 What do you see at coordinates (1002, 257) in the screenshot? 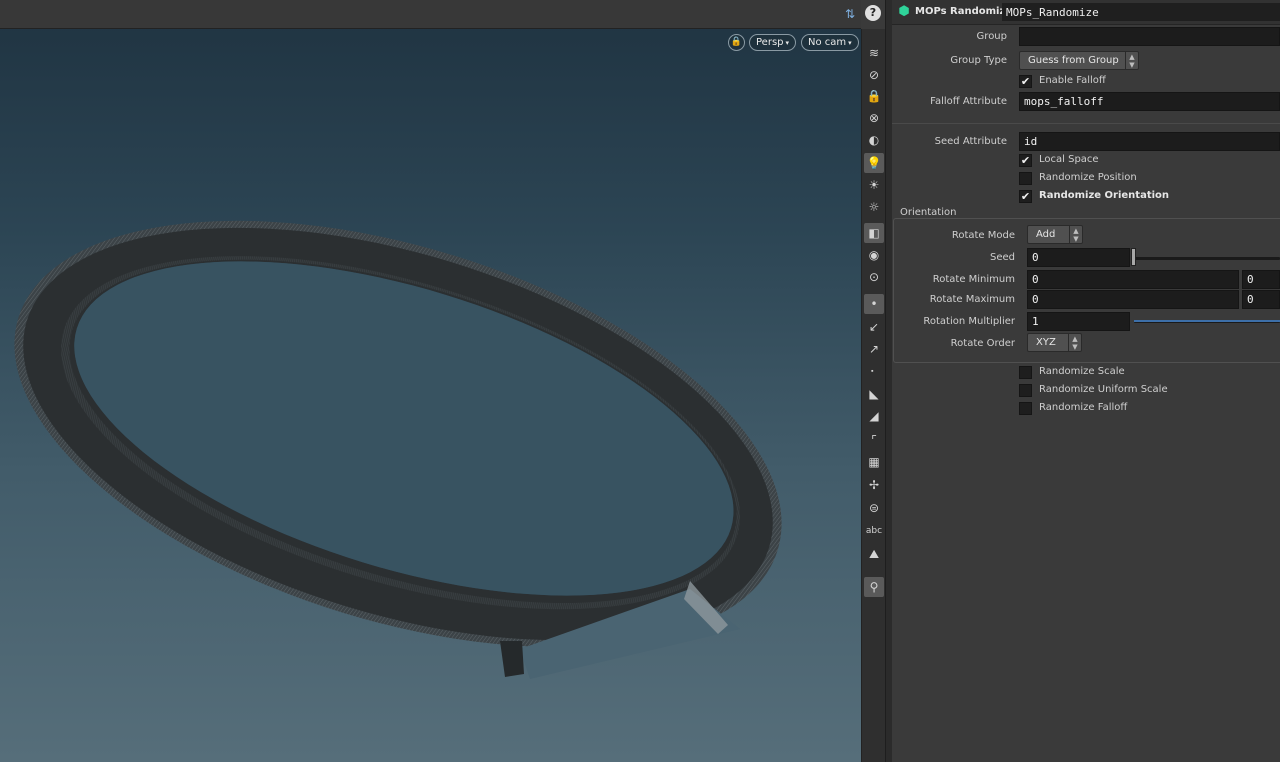
I see `seed-label: Seed` at bounding box center [1002, 257].